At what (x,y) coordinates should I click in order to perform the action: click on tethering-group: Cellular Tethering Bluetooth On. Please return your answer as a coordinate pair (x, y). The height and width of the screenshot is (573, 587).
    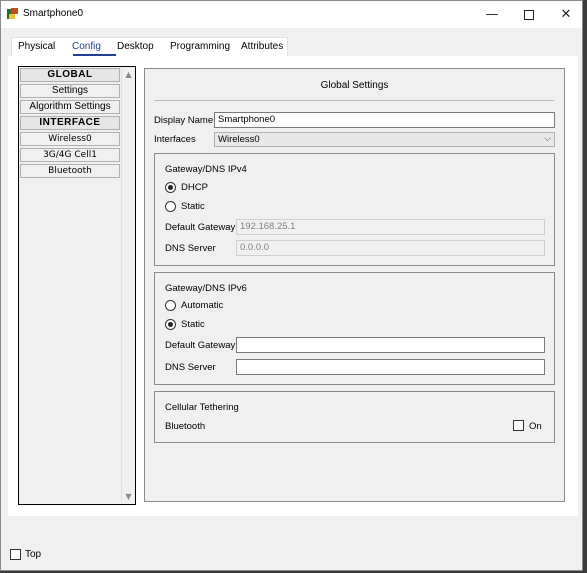
    Looking at the image, I should click on (354, 417).